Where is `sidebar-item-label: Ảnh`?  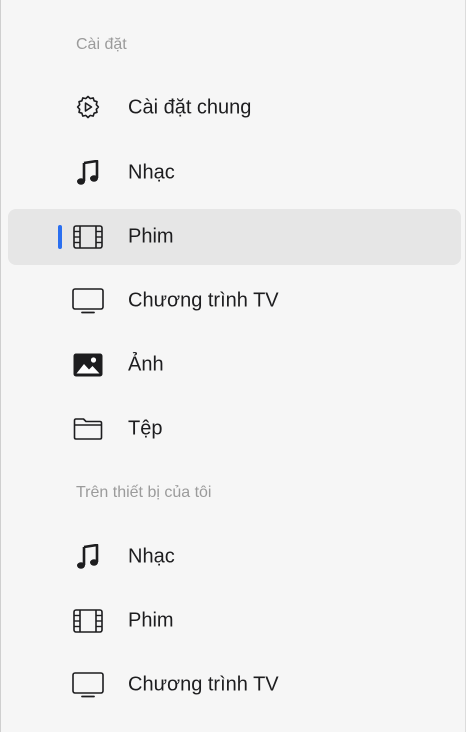
sidebar-item-label: Ảnh is located at coordinates (146, 364).